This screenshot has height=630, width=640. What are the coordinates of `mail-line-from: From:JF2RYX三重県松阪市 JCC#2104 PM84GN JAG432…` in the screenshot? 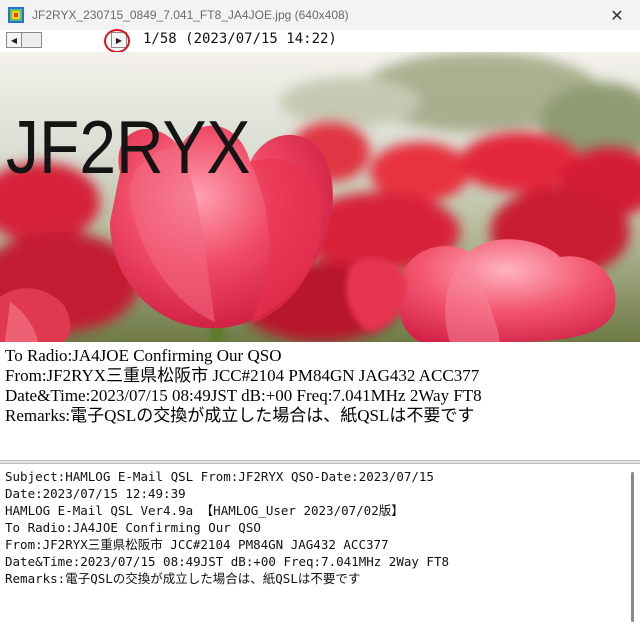 It's located at (197, 544).